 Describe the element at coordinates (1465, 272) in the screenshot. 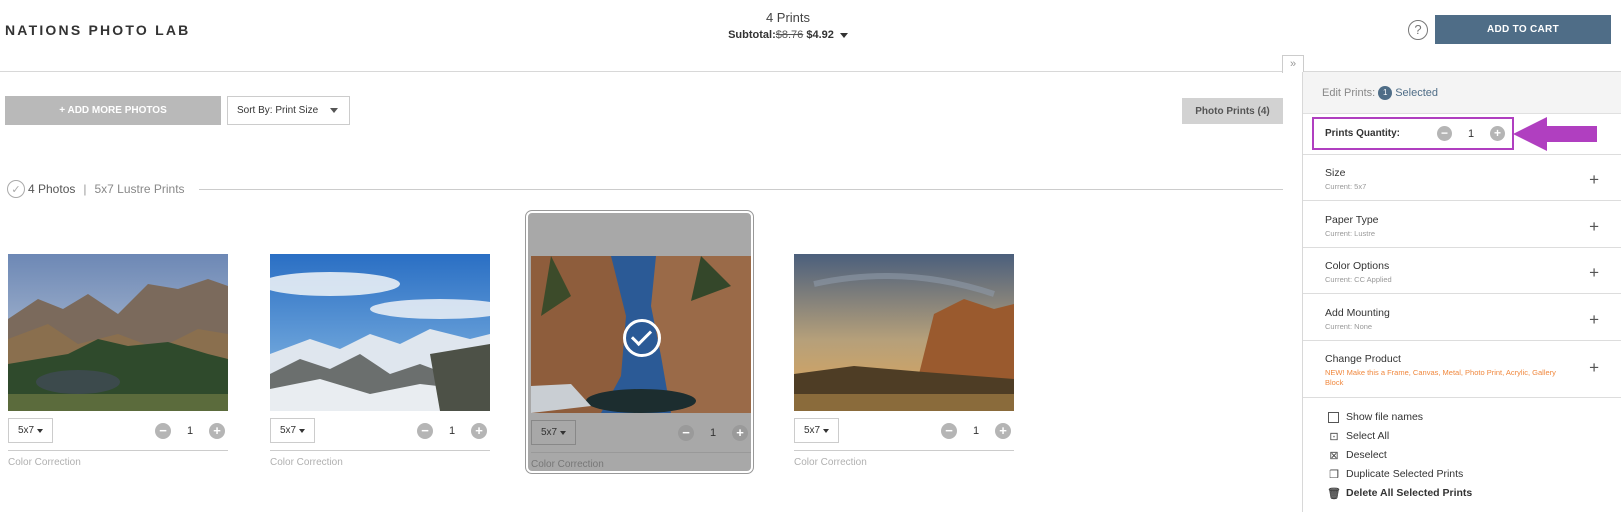

I see `option-color-options: Color Options Current: CC Applied +` at that location.